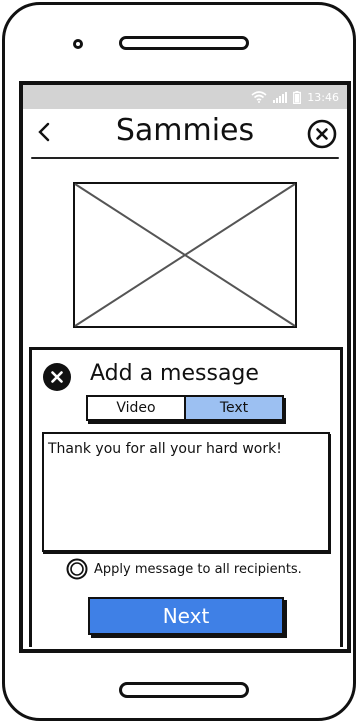 The height and width of the screenshot is (725, 362). I want to click on message-type-tabs: Video Text, so click(185, 408).